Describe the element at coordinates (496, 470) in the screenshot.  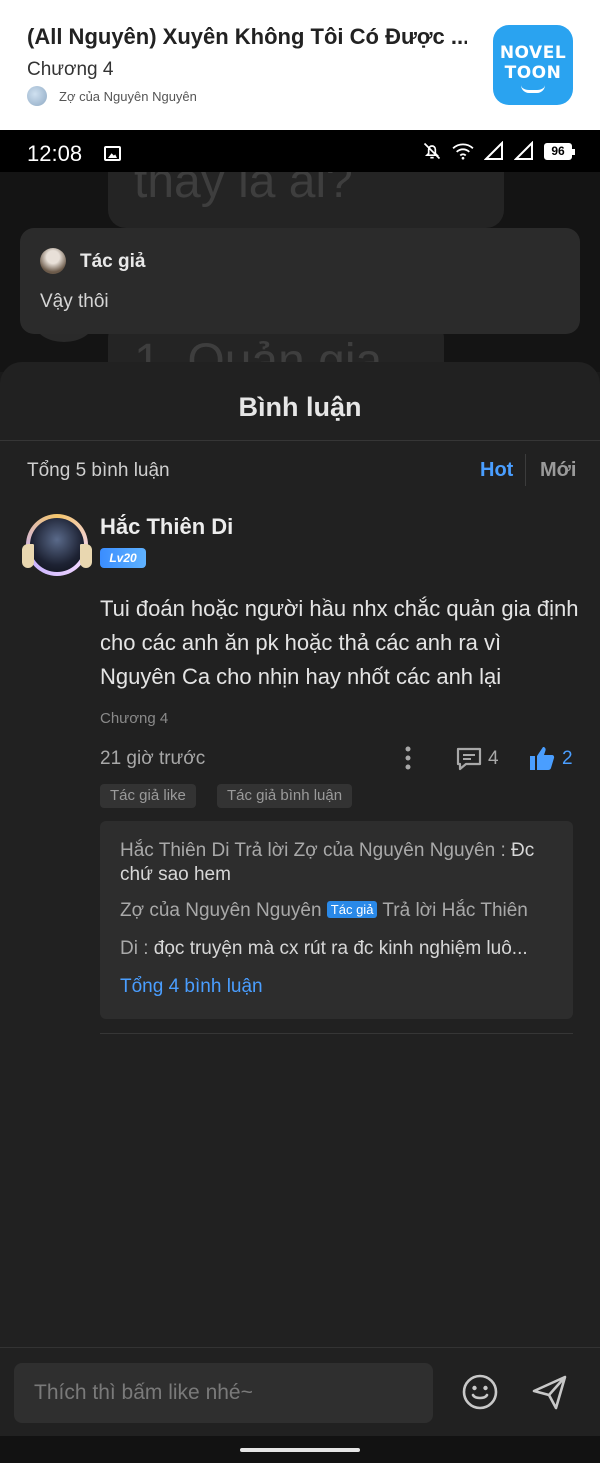
I see `sort-hot-tab: Hot` at that location.